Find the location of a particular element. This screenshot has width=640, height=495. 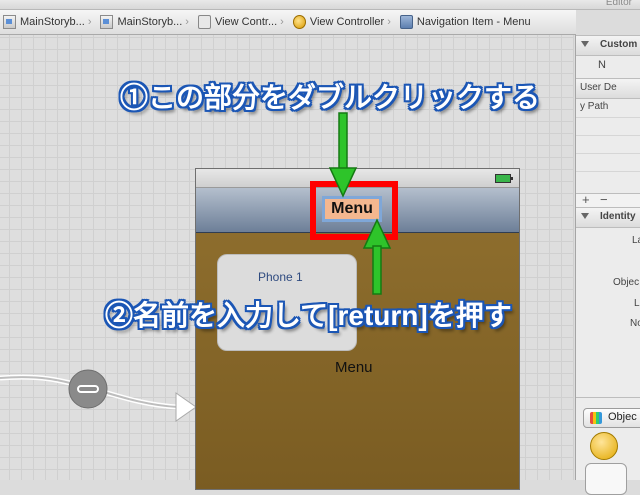

identity-section-header: Identity is located at coordinates (608, 217).